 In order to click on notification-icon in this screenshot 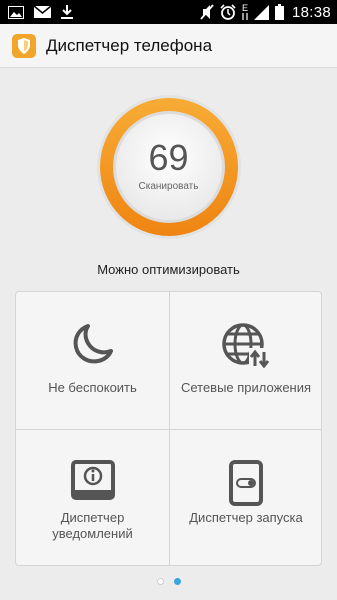, I will do `click(92, 483)`.